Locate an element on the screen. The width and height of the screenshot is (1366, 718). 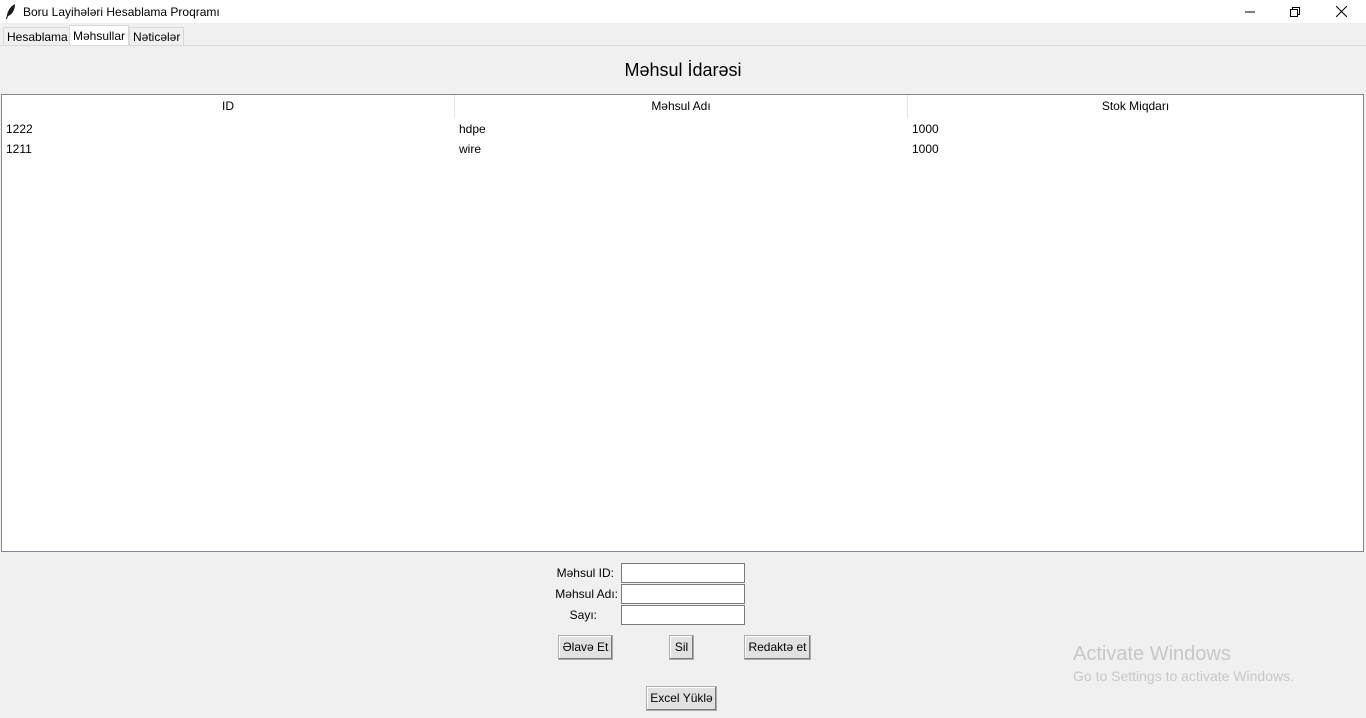
feather-icon is located at coordinates (10, 11).